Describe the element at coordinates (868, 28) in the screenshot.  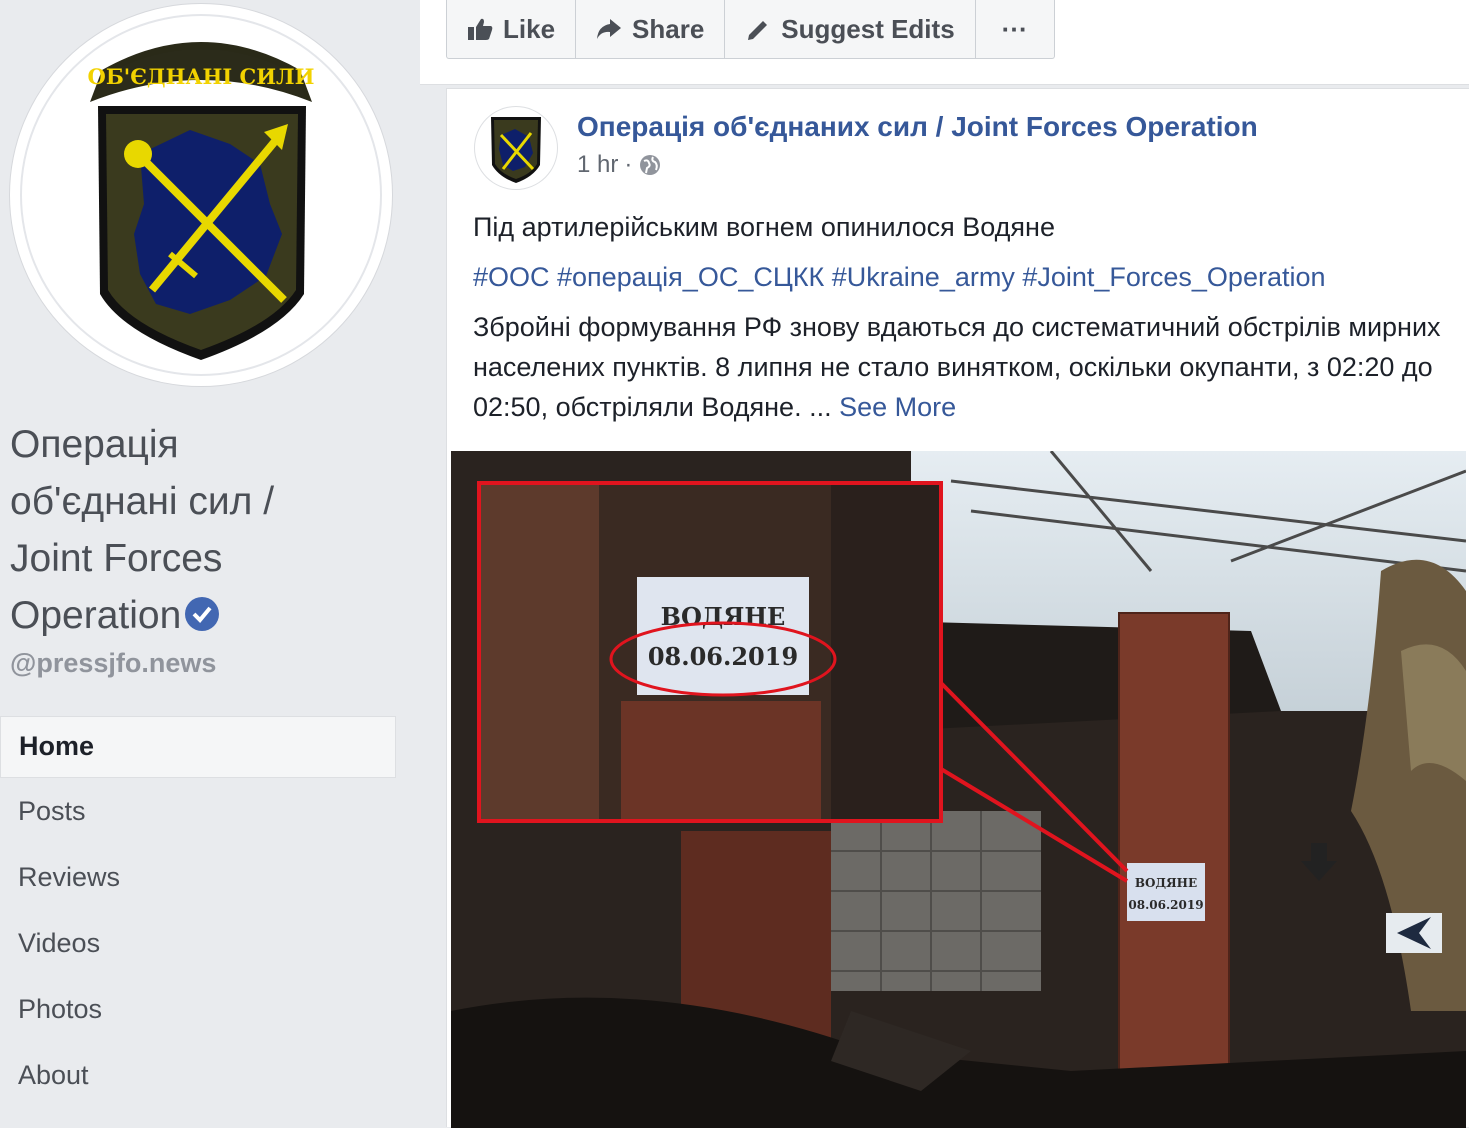
I see `suggest-edits-label: Suggest Edits` at that location.